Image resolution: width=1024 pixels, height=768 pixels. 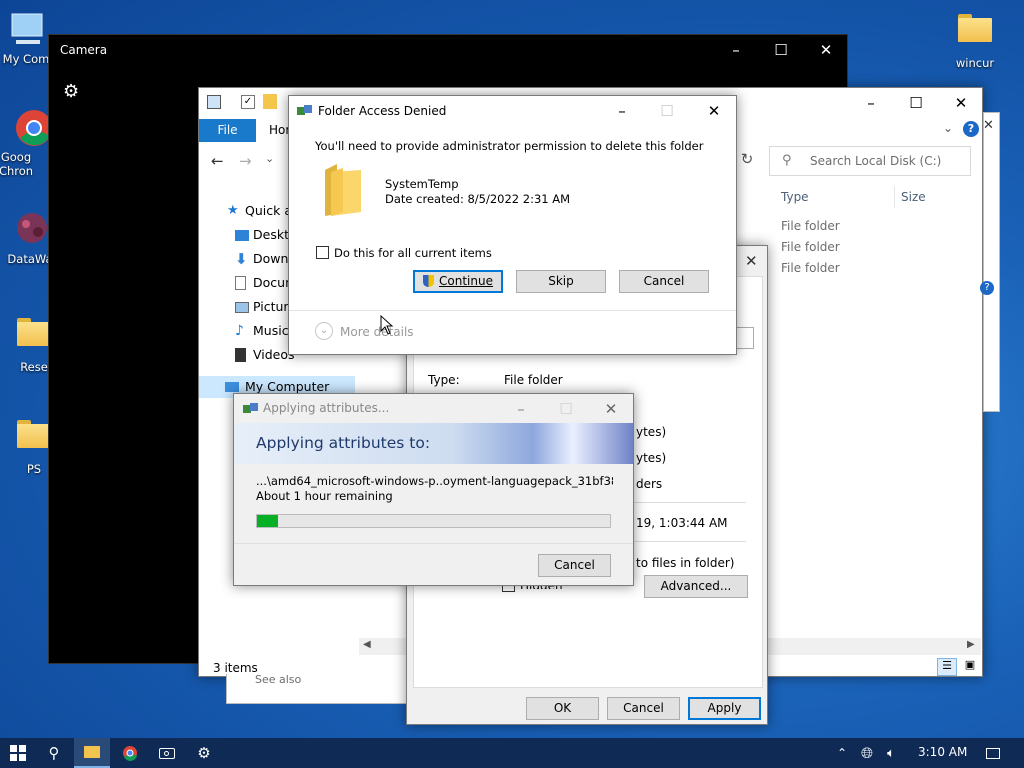 What do you see at coordinates (17, 164) in the screenshot?
I see `desktop-icon-label: Goog Chron` at bounding box center [17, 164].